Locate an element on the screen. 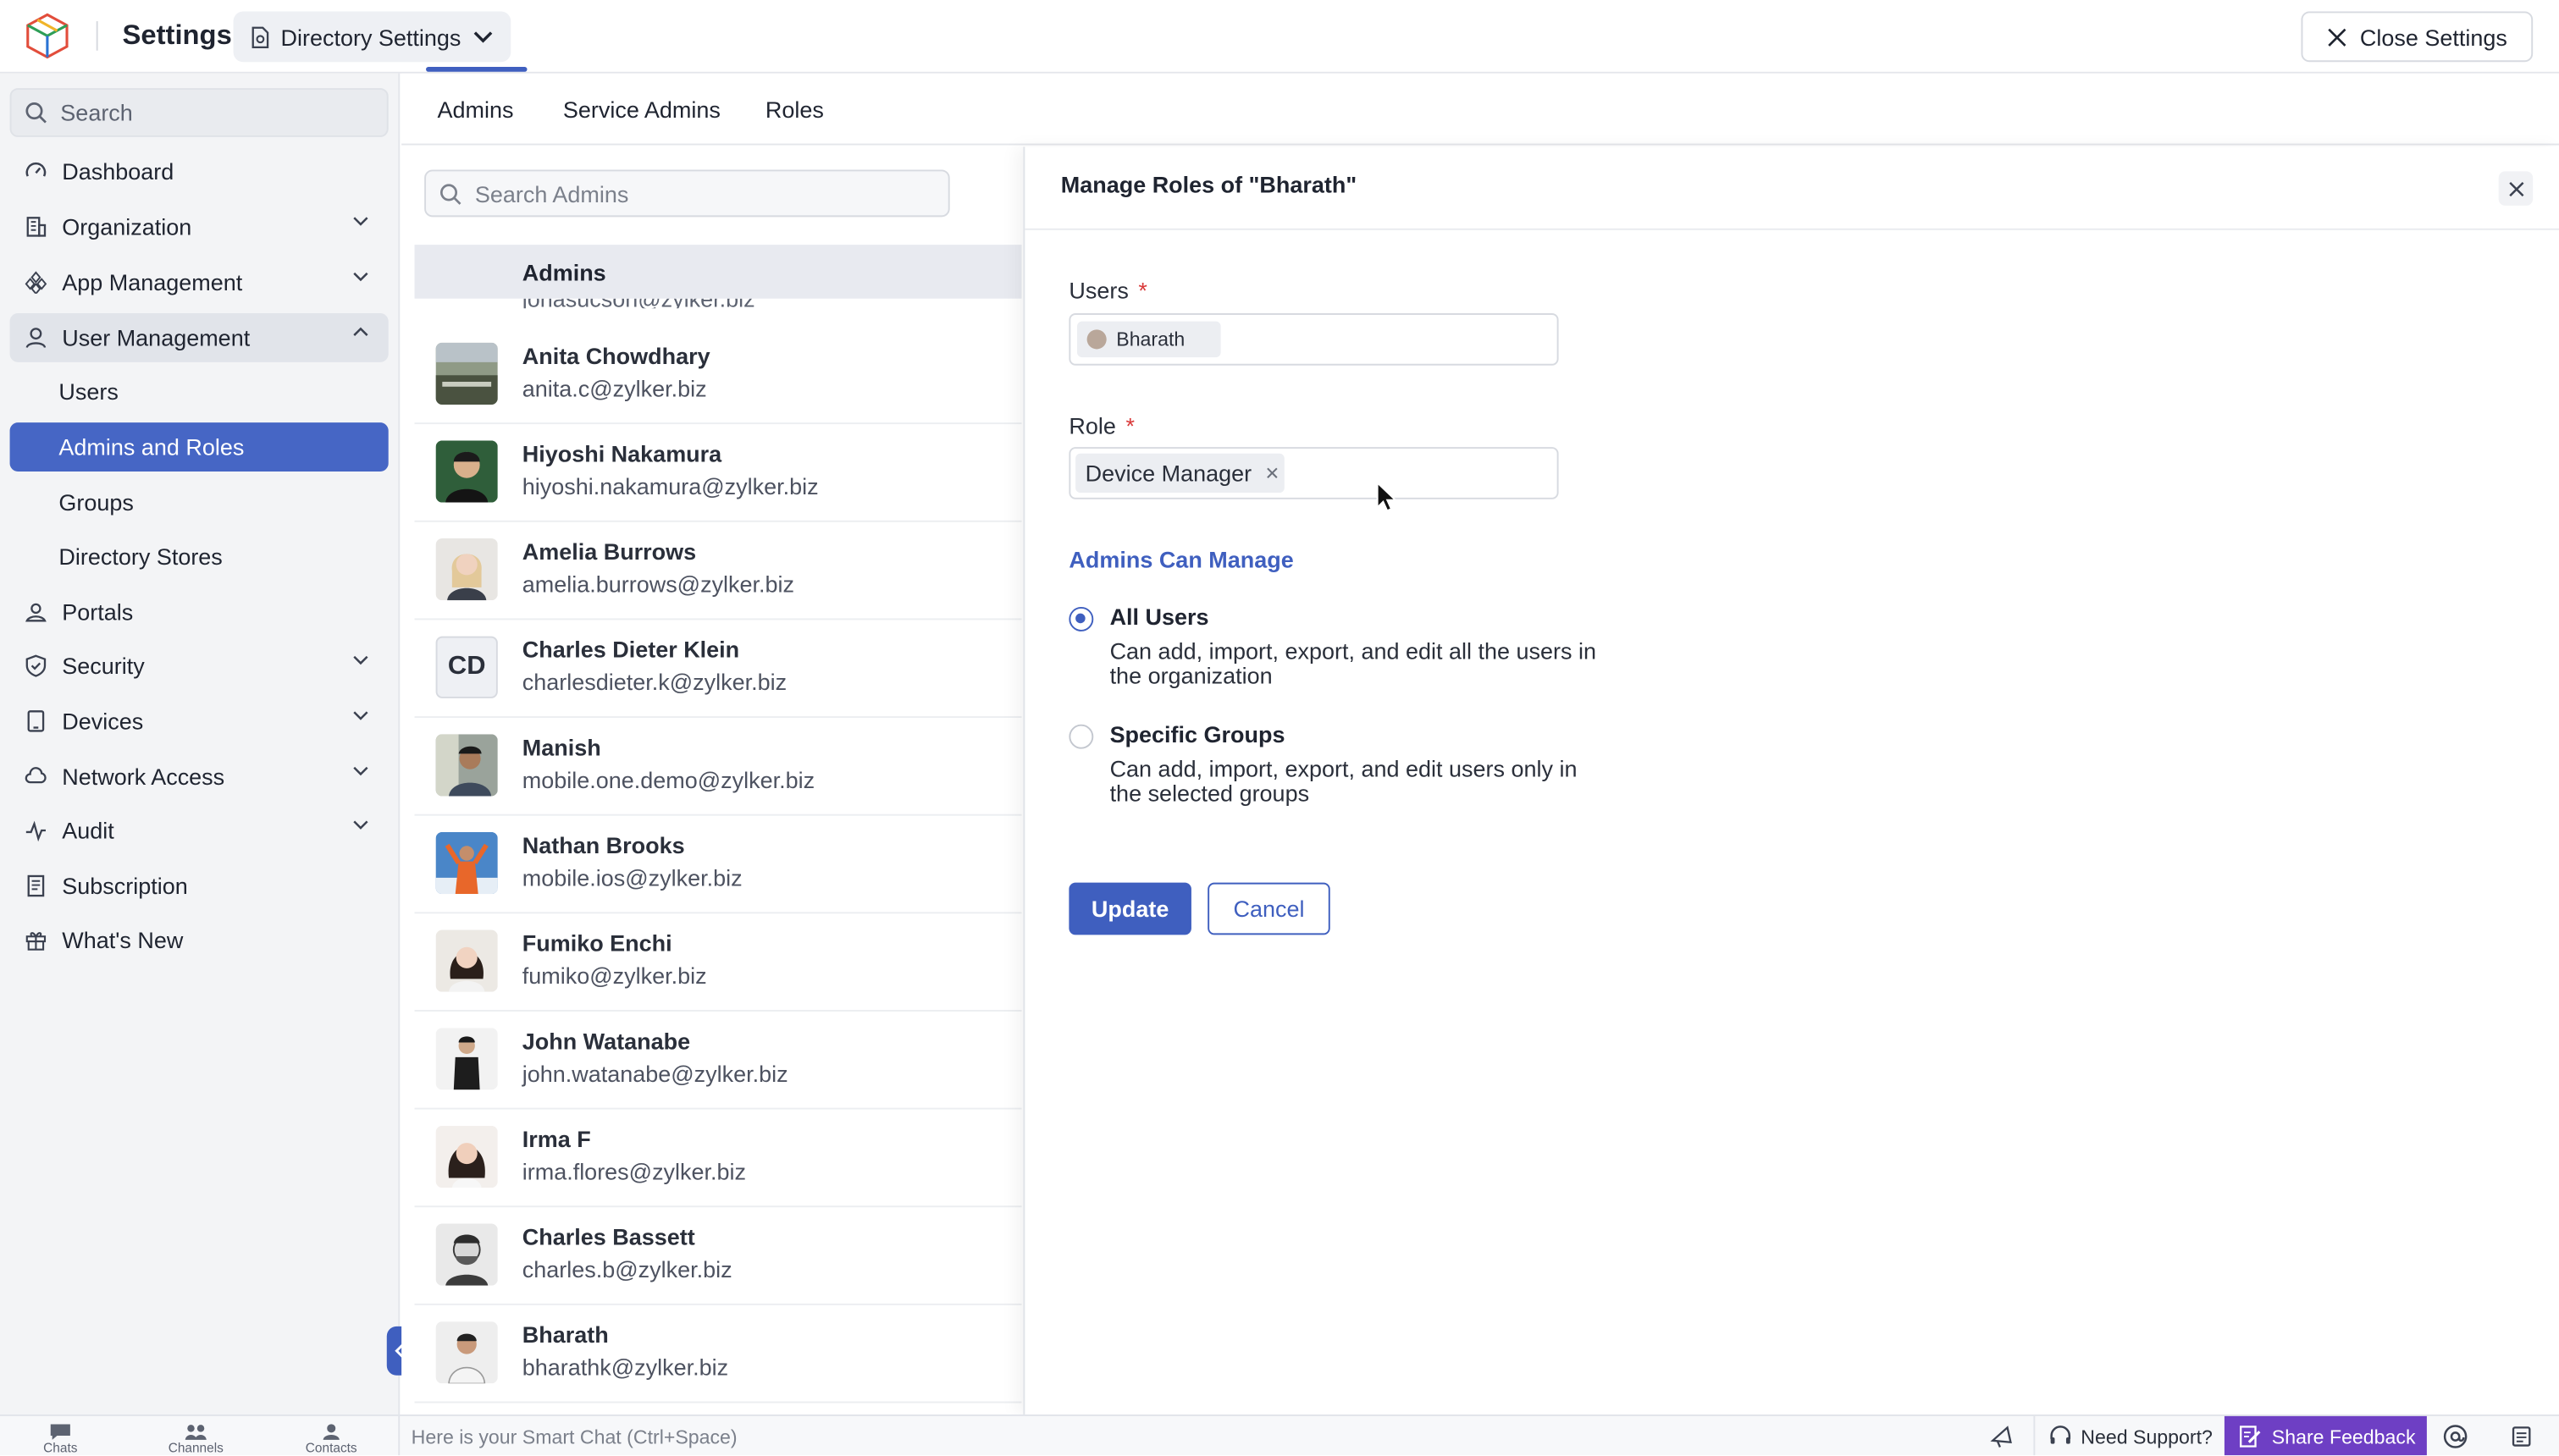 This screenshot has width=2559, height=1456. sidebar-item-users: Users is located at coordinates (200, 392).